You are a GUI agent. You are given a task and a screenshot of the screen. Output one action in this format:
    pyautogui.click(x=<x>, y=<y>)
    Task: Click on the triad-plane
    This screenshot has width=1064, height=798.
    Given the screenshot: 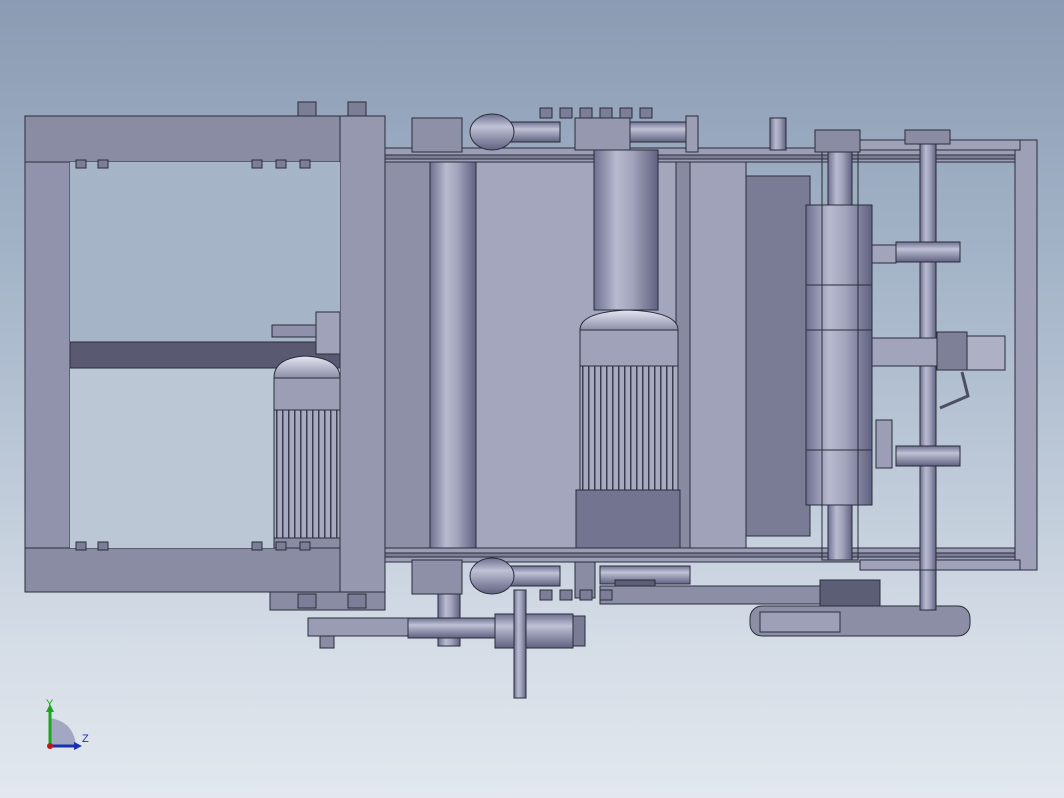 What is the action you would take?
    pyautogui.click(x=63, y=732)
    